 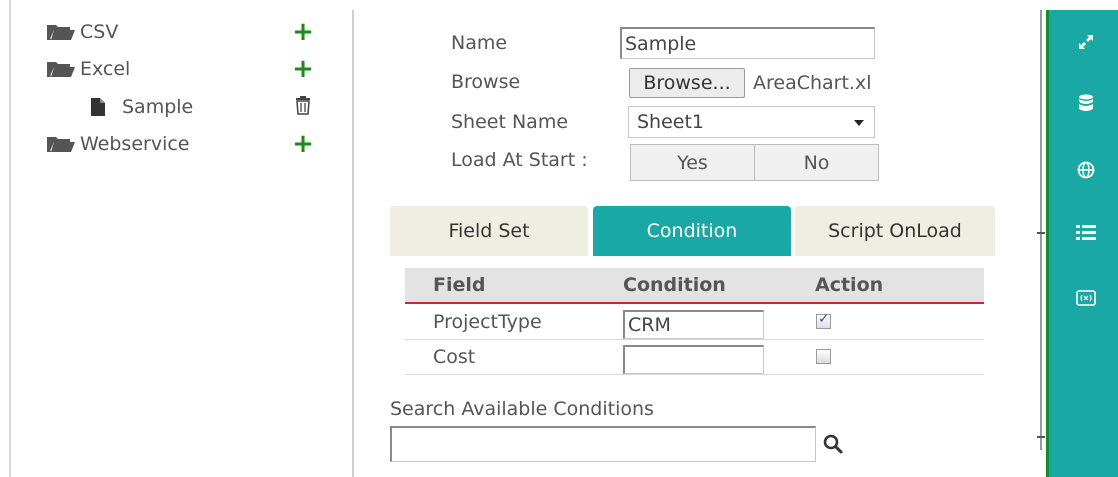 What do you see at coordinates (1082, 243) in the screenshot?
I see `right-toolbar` at bounding box center [1082, 243].